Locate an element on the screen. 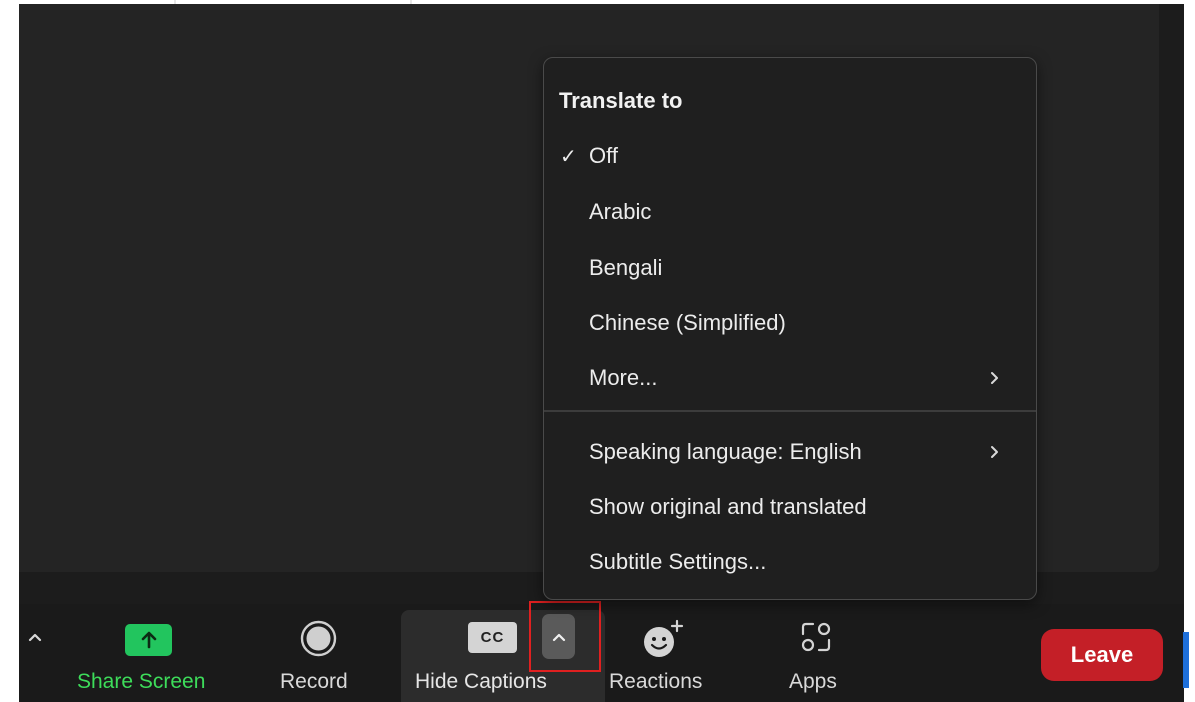  reactions-label: Reactions is located at coordinates (656, 681).